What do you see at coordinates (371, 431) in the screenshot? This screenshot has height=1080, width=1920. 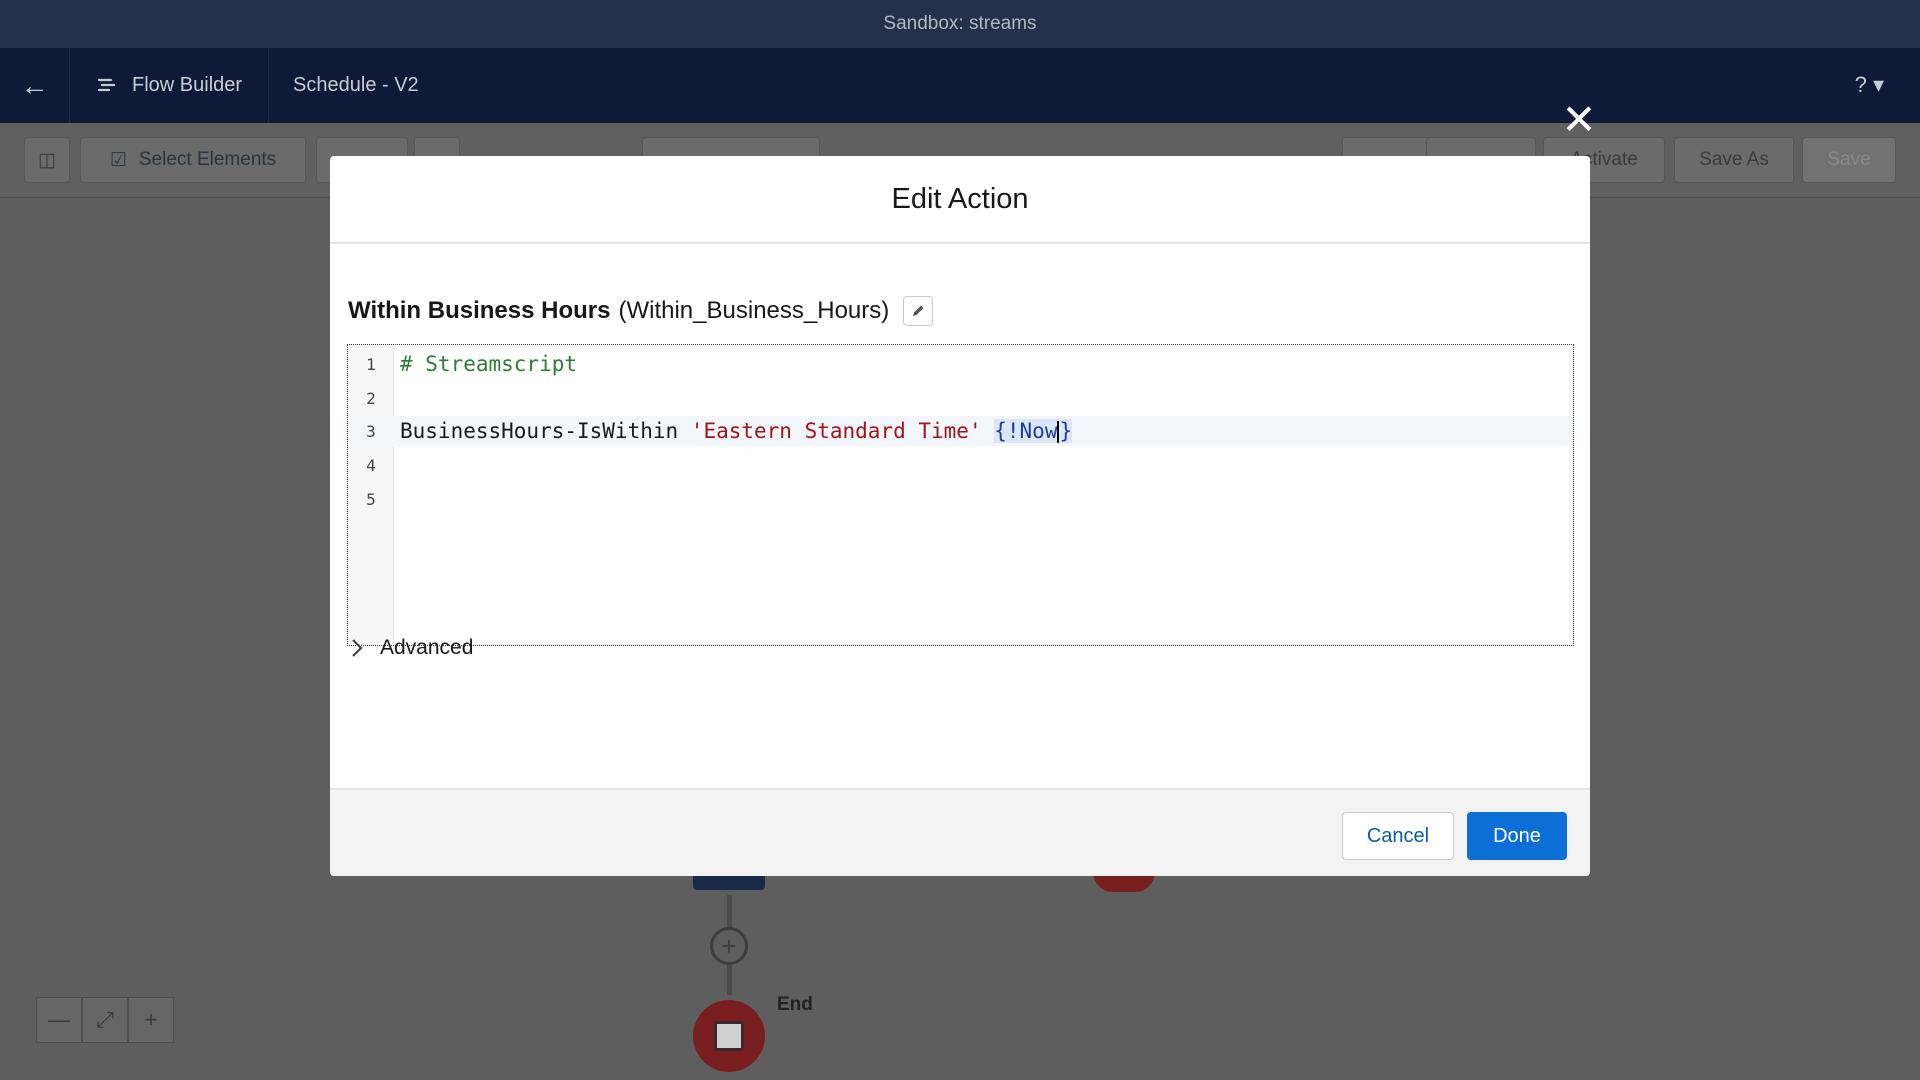 I see `line-number: 3` at bounding box center [371, 431].